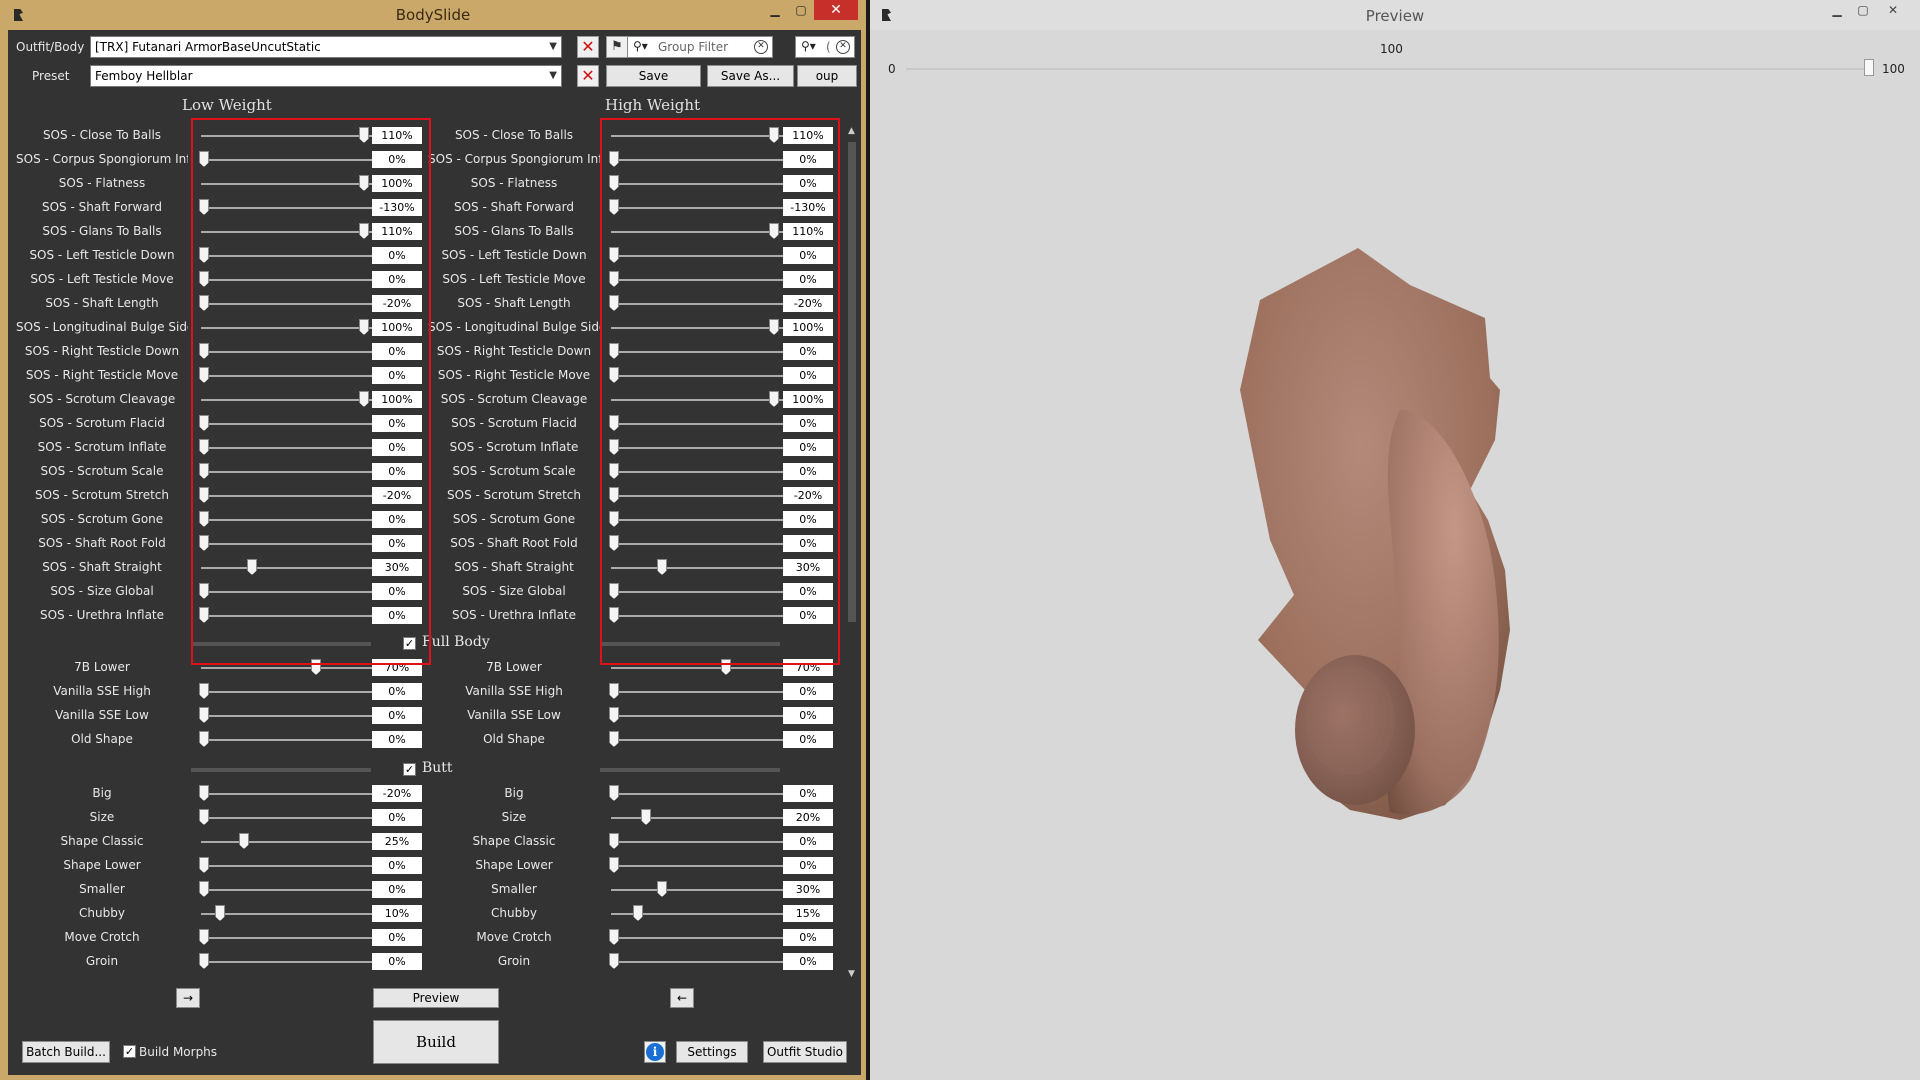 This screenshot has height=1080, width=1920. What do you see at coordinates (436, 998) in the screenshot?
I see `preview-button: Preview` at bounding box center [436, 998].